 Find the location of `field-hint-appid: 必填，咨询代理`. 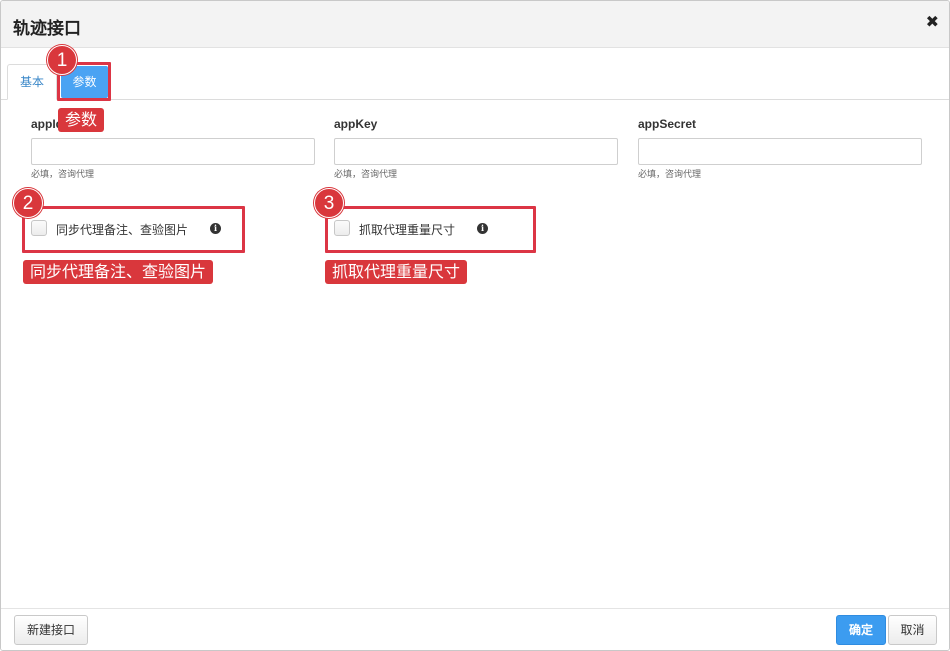

field-hint-appid: 必填，咨询代理 is located at coordinates (63, 175).